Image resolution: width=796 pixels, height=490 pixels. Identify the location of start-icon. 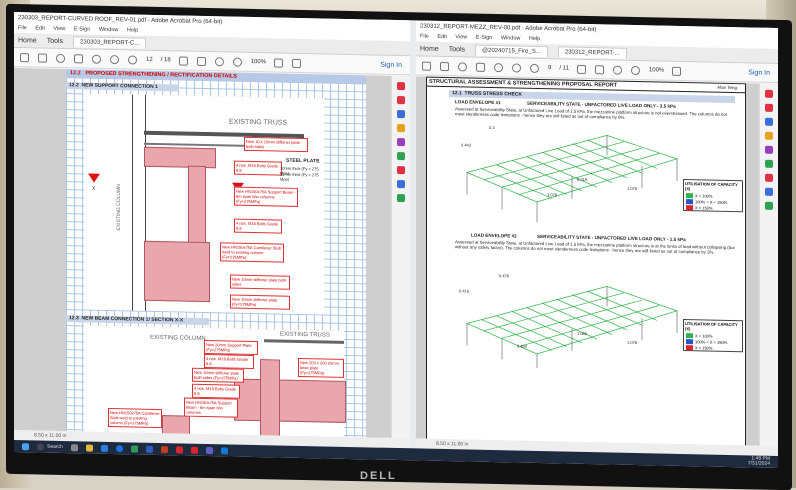
(25, 446).